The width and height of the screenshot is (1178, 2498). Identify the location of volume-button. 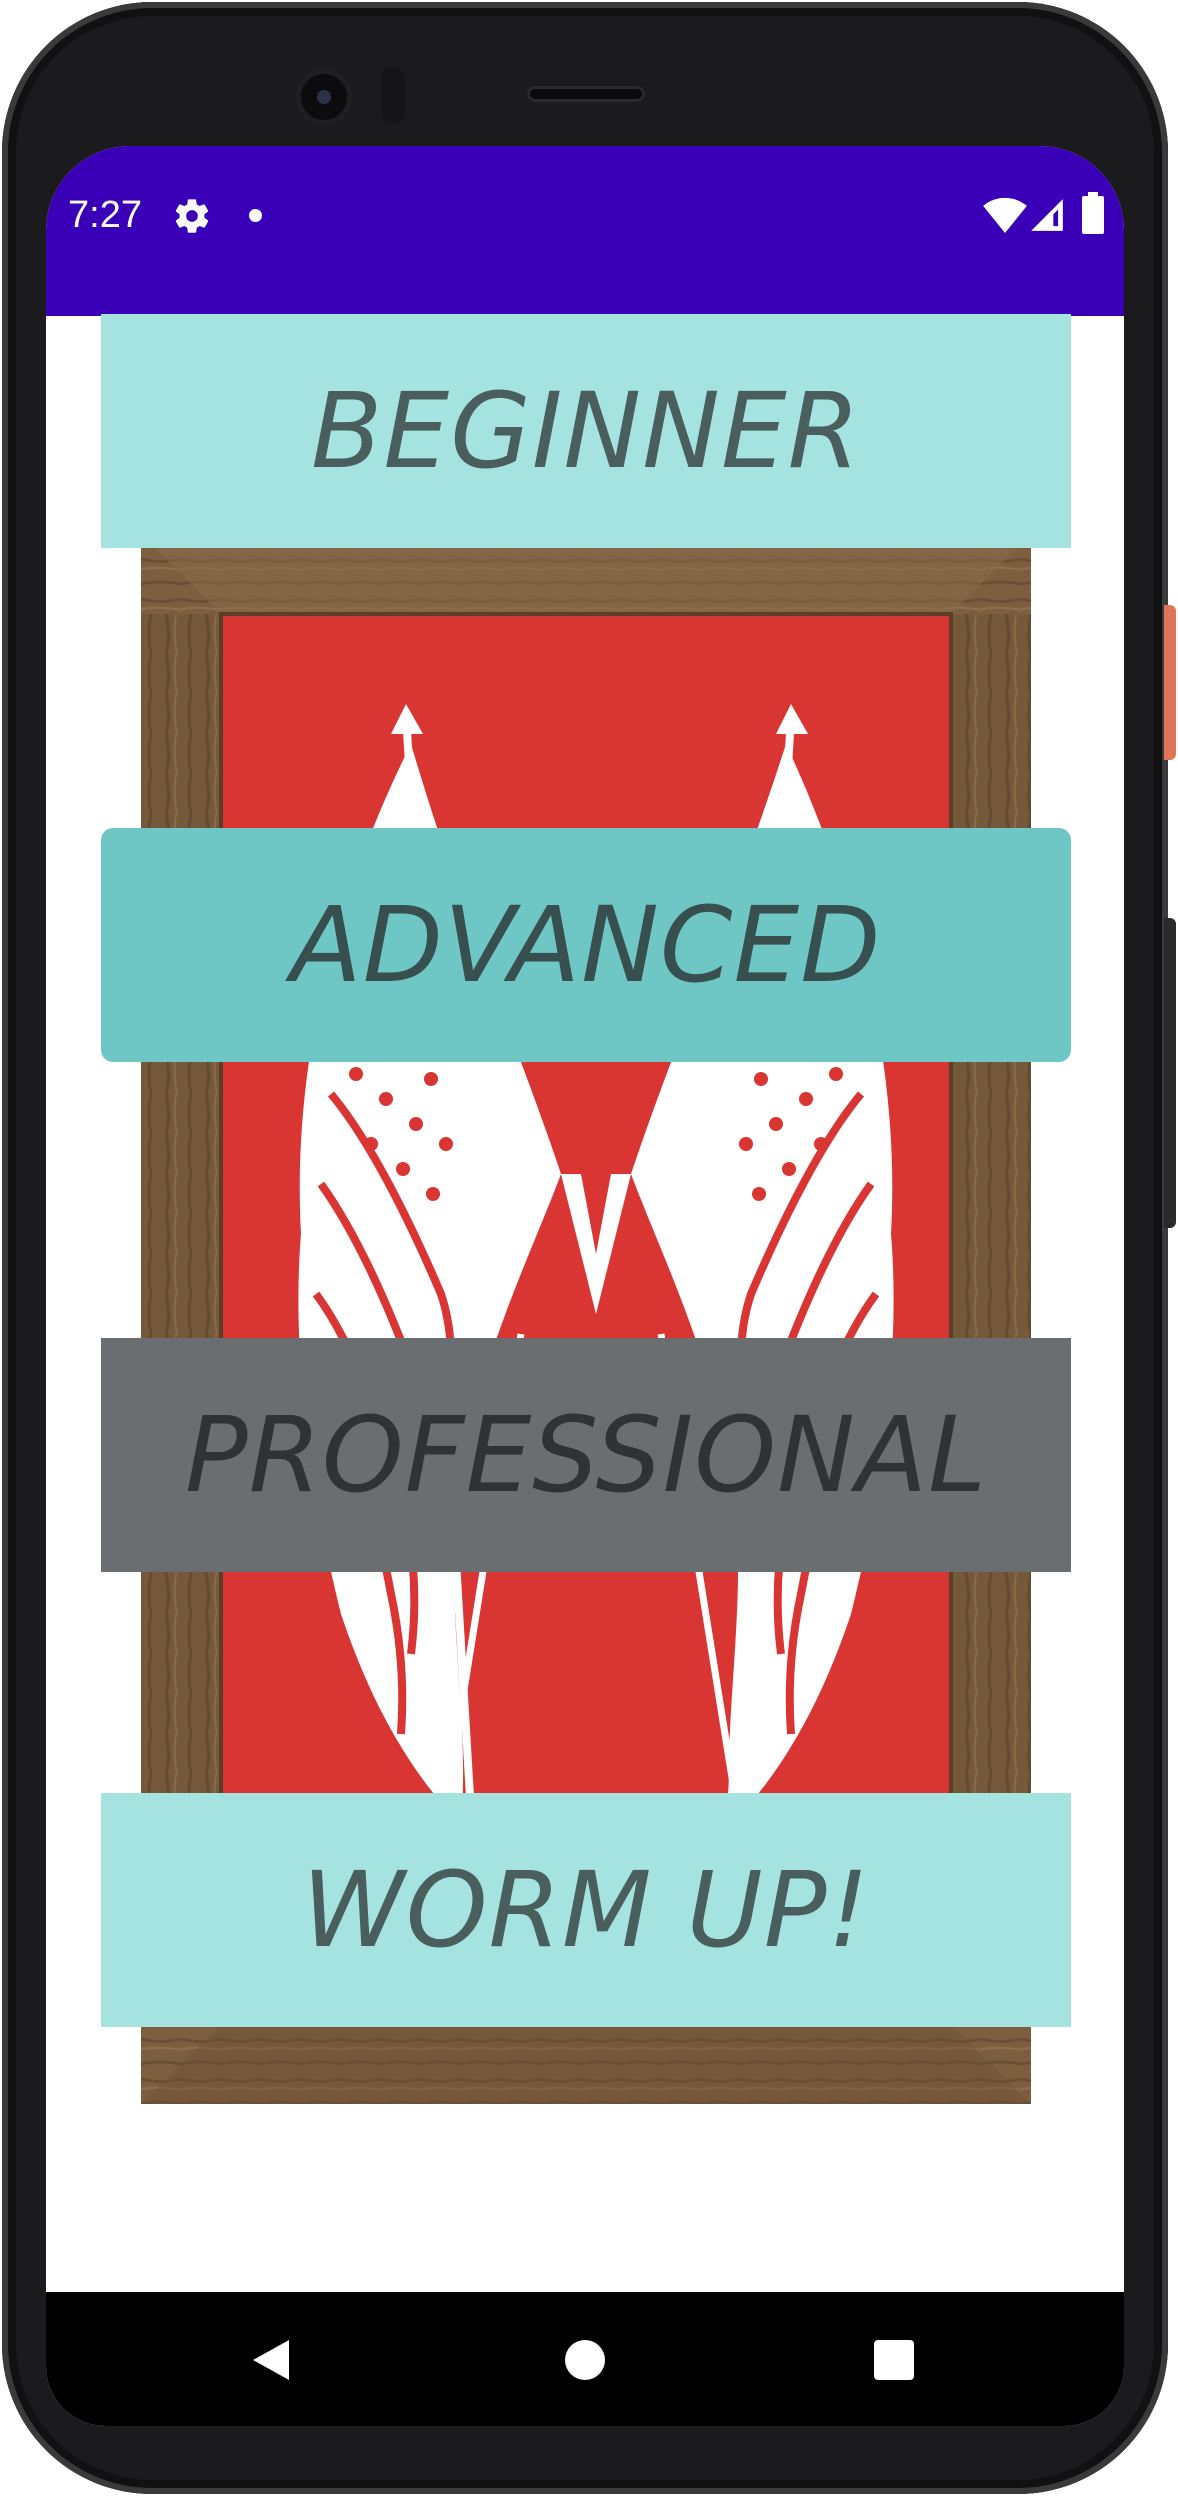
(1170, 1073).